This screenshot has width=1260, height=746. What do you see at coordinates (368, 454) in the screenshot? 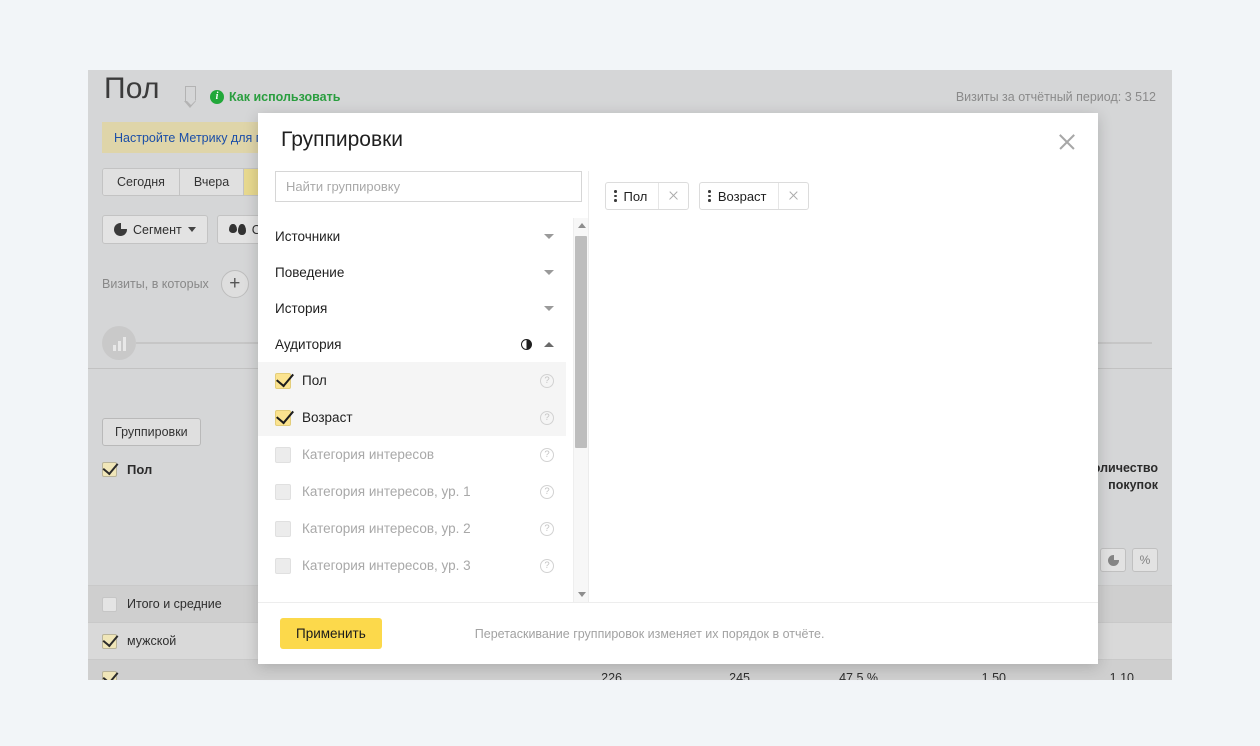
I see `item-label: Категория интересов` at bounding box center [368, 454].